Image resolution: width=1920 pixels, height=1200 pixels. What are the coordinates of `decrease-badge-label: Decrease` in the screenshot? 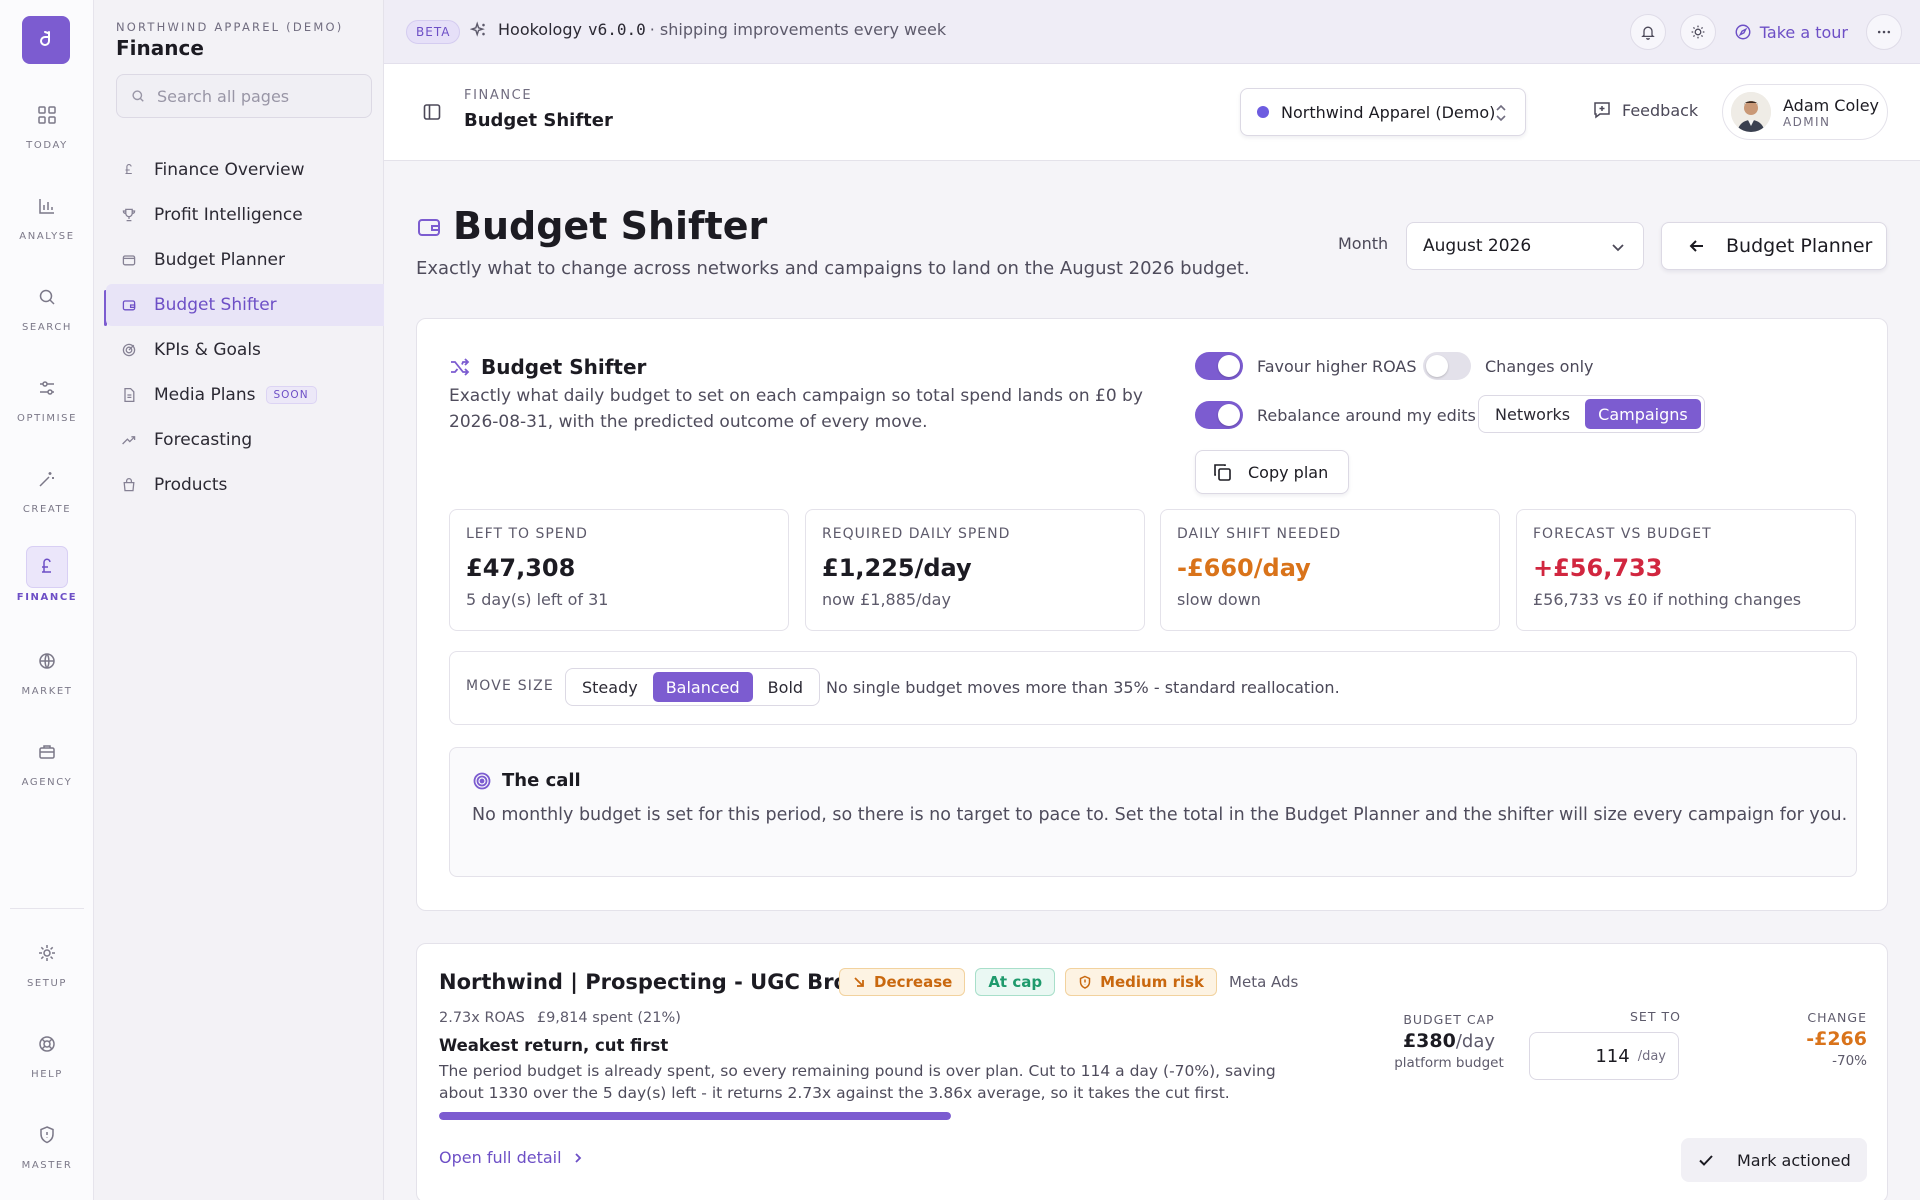 It's located at (913, 982).